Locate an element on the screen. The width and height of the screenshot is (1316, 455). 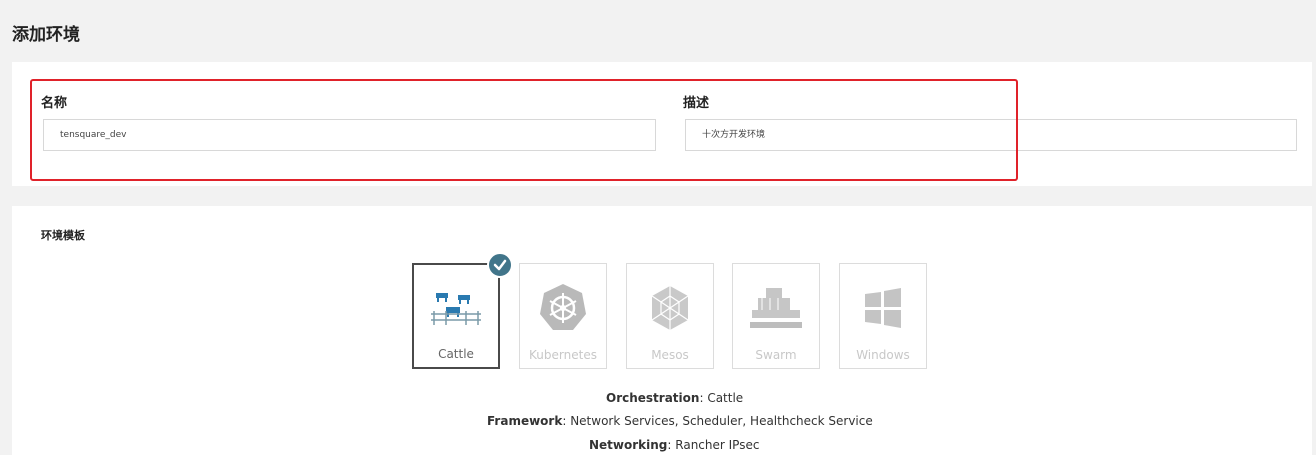
networking-line: Networking: Rancher IPsec is located at coordinates (674, 445).